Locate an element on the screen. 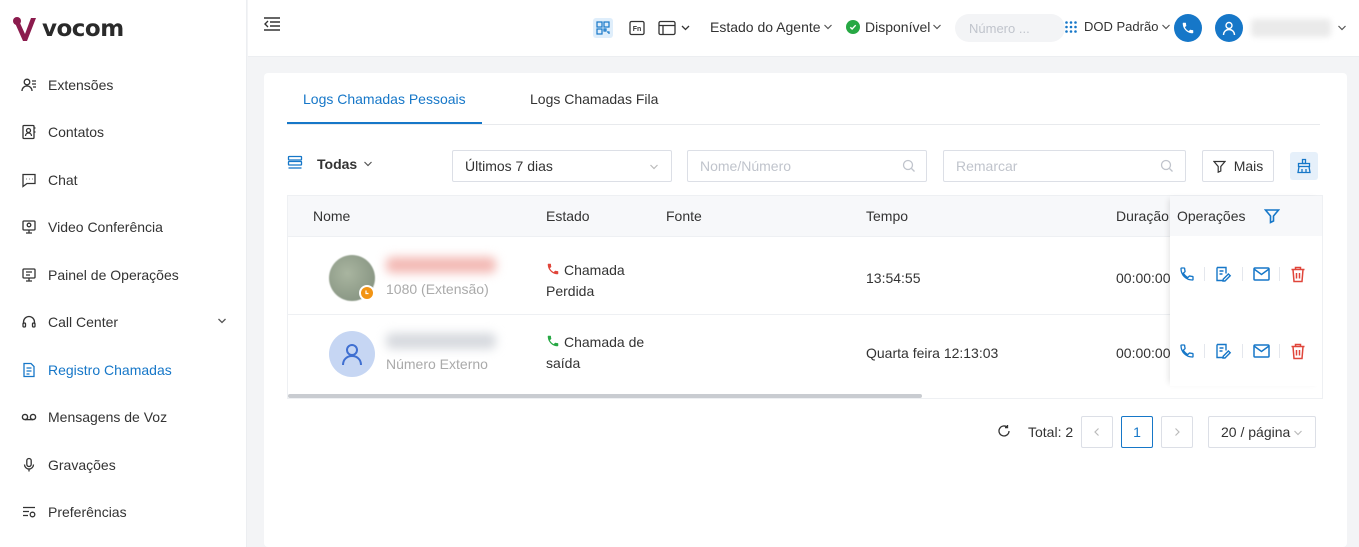 This screenshot has height=547, width=1359. more-filters-label: Mais is located at coordinates (1248, 166).